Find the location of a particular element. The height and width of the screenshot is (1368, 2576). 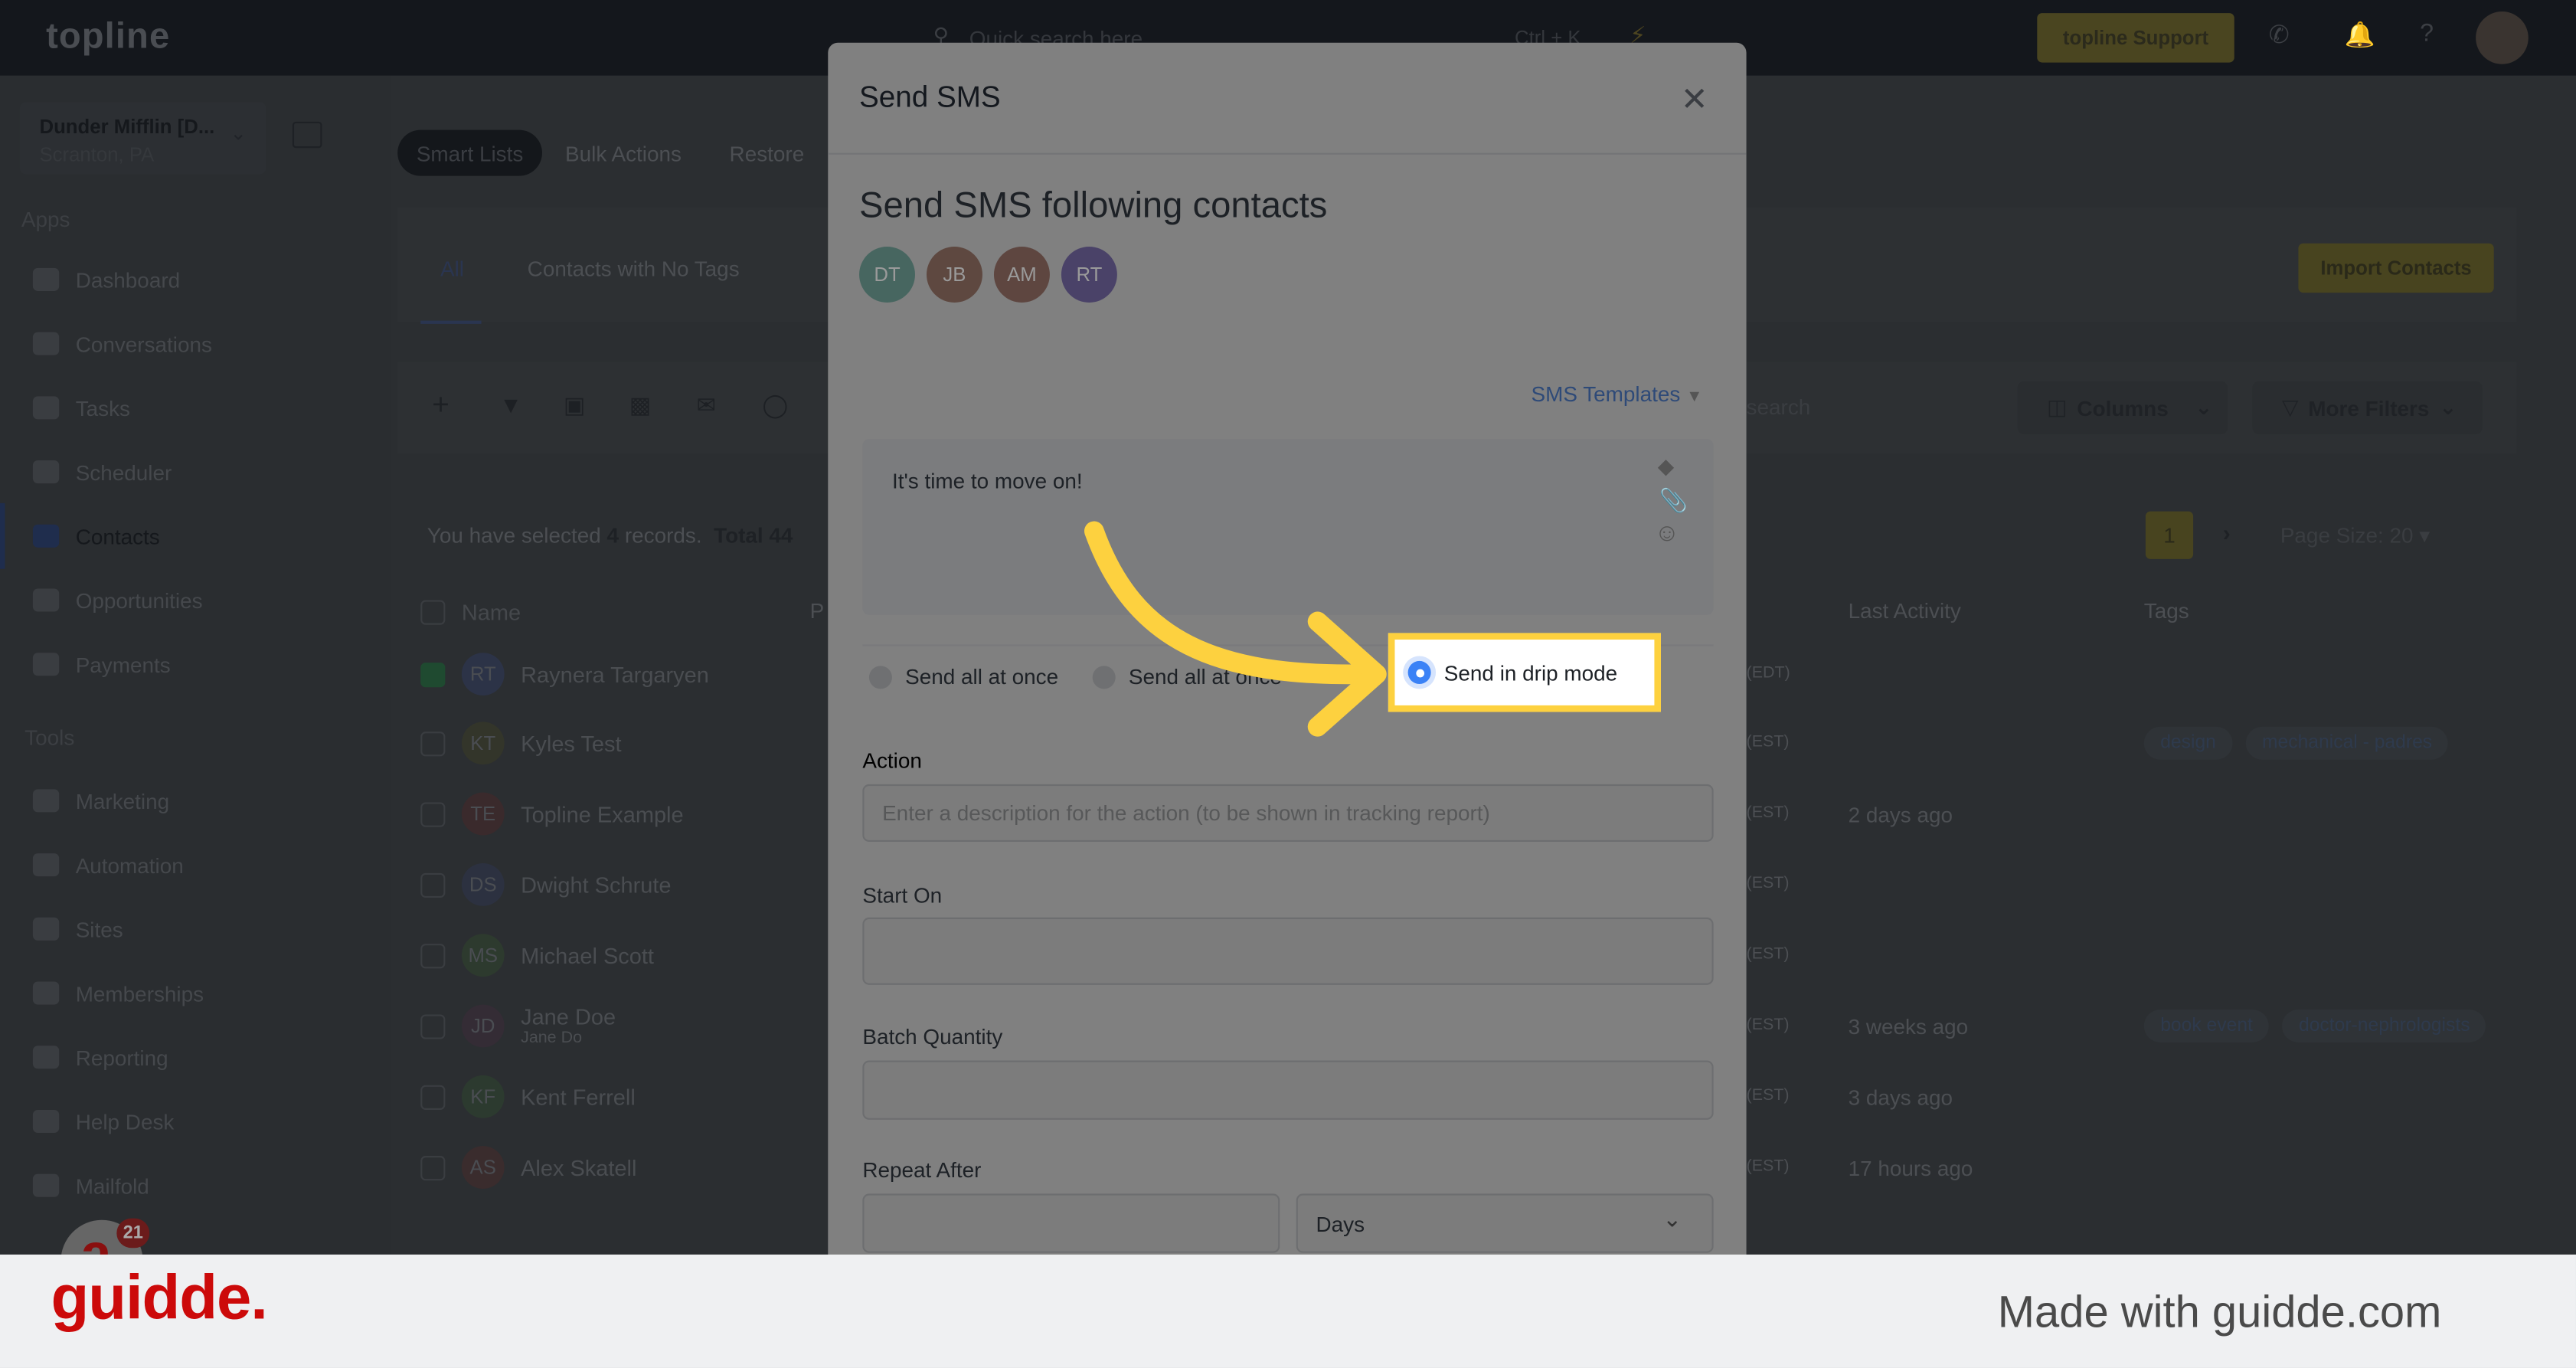

made-with-guidde: Made with guidde.com is located at coordinates (2219, 1312).